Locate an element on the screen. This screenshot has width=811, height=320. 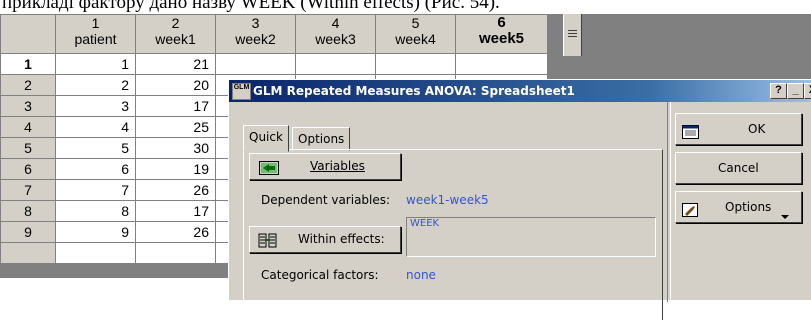
row-header: 3 is located at coordinates (28, 106).